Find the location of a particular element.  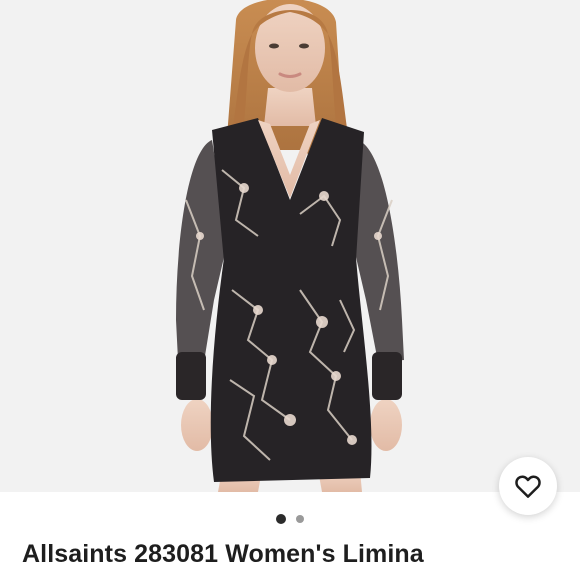

pagination-dot-active is located at coordinates (281, 519).